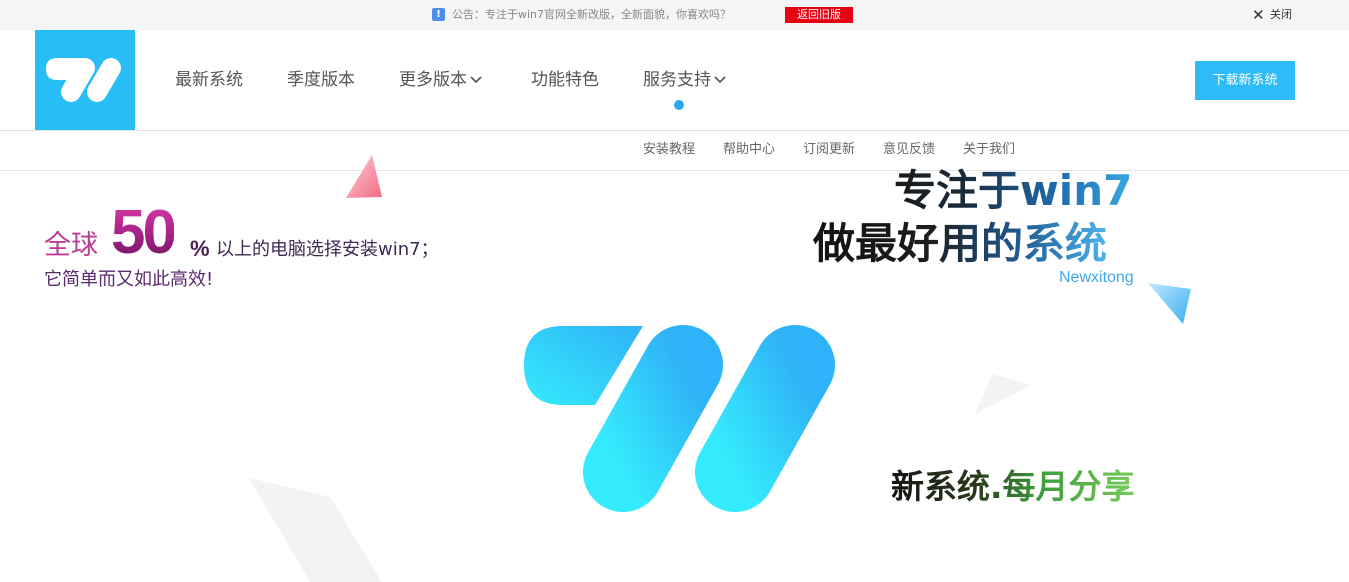 This screenshot has height=582, width=1349. Describe the element at coordinates (1013, 190) in the screenshot. I see `slogan-line1: 专注于win7` at that location.